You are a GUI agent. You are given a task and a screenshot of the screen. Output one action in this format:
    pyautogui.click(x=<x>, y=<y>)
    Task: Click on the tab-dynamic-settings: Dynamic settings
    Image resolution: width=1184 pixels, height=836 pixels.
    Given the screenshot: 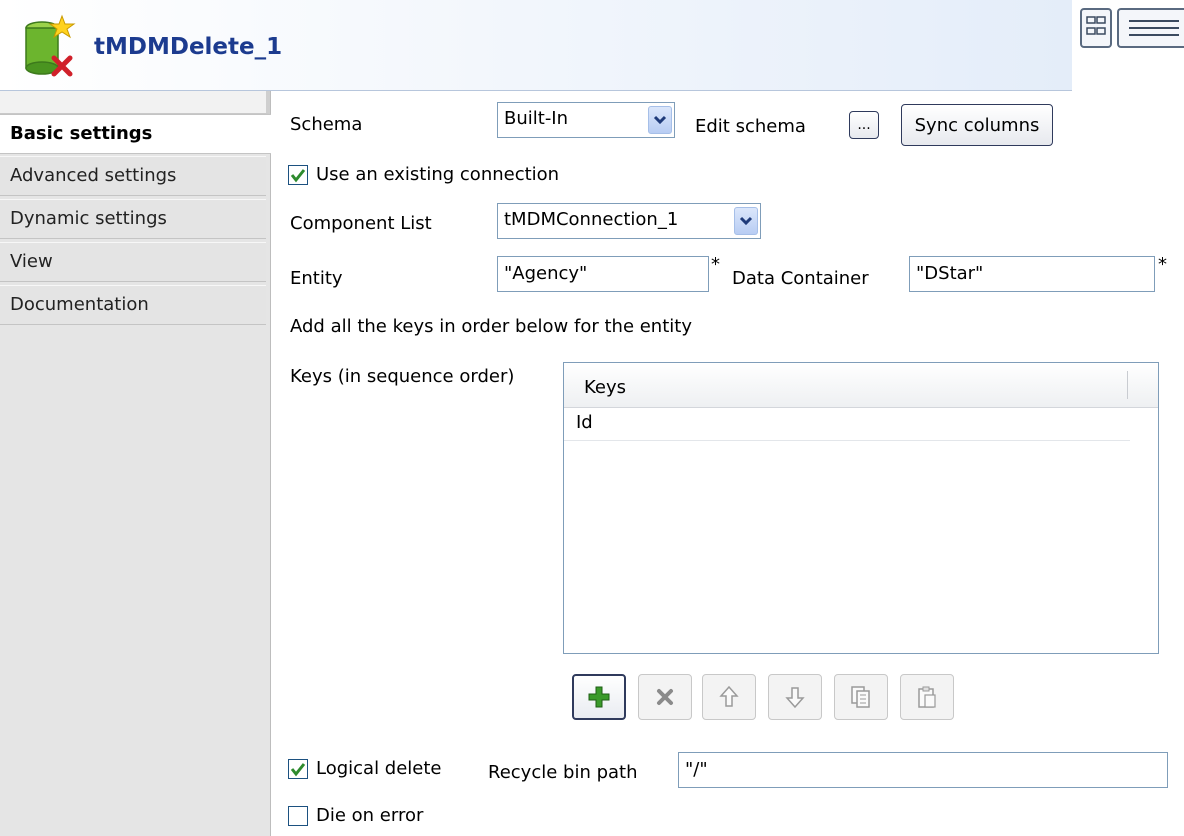 What is the action you would take?
    pyautogui.click(x=133, y=219)
    